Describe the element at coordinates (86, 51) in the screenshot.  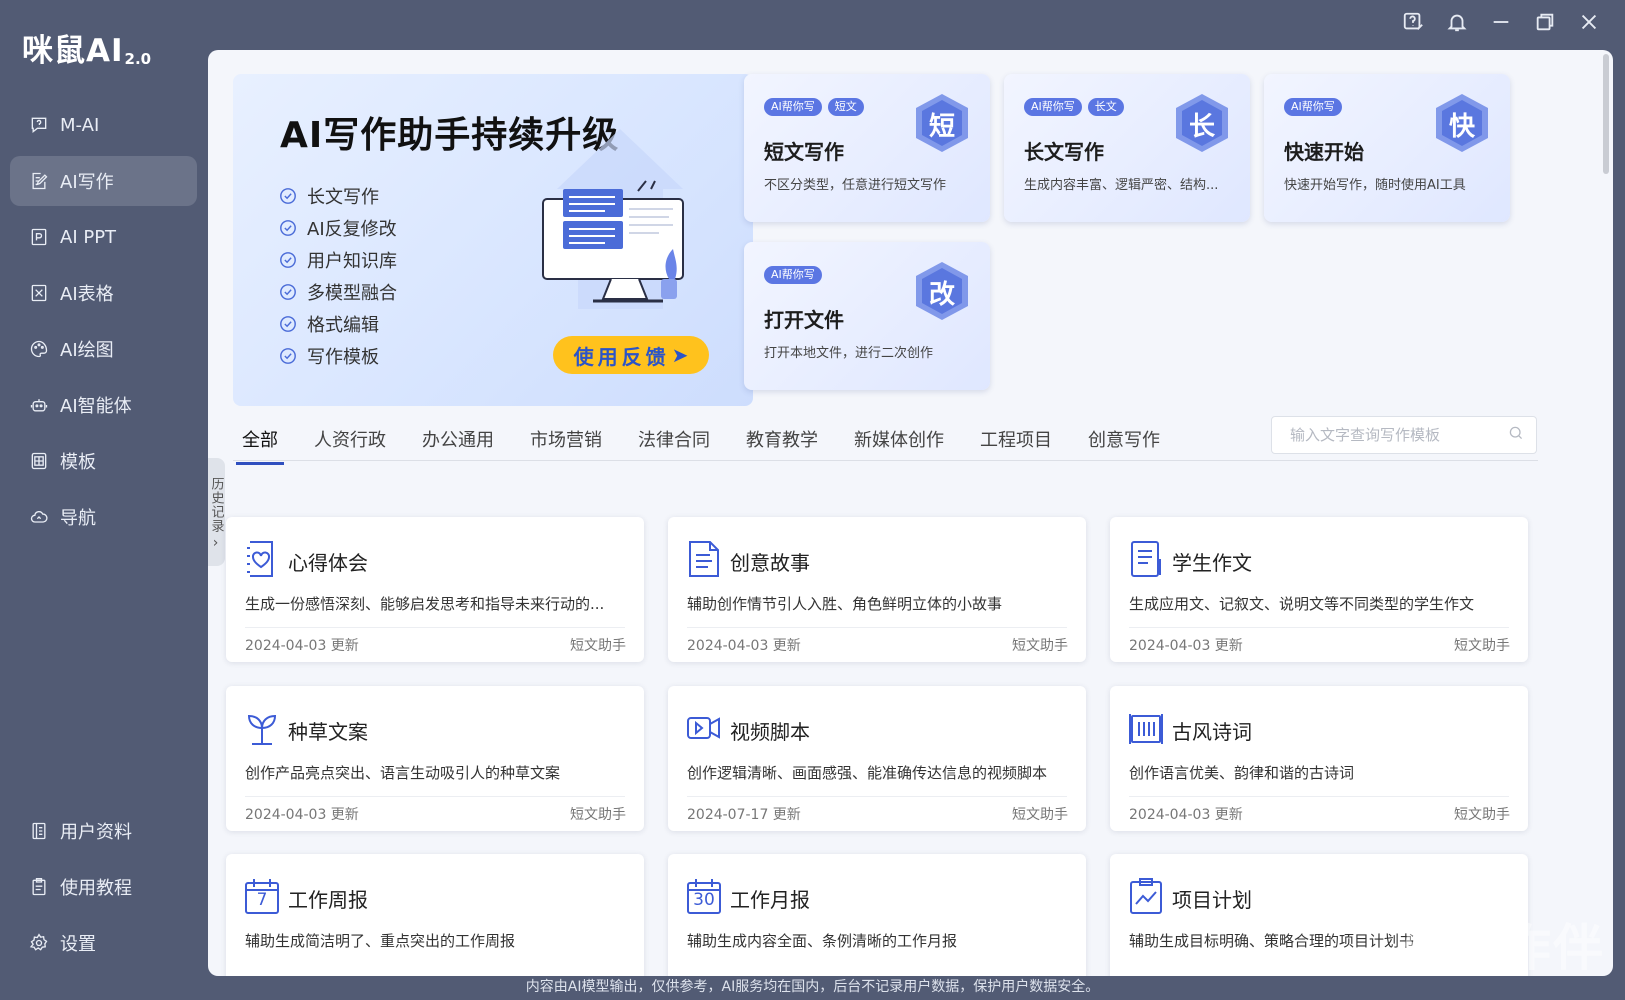
I see `app-logo: 咪鼠AI 2.0` at that location.